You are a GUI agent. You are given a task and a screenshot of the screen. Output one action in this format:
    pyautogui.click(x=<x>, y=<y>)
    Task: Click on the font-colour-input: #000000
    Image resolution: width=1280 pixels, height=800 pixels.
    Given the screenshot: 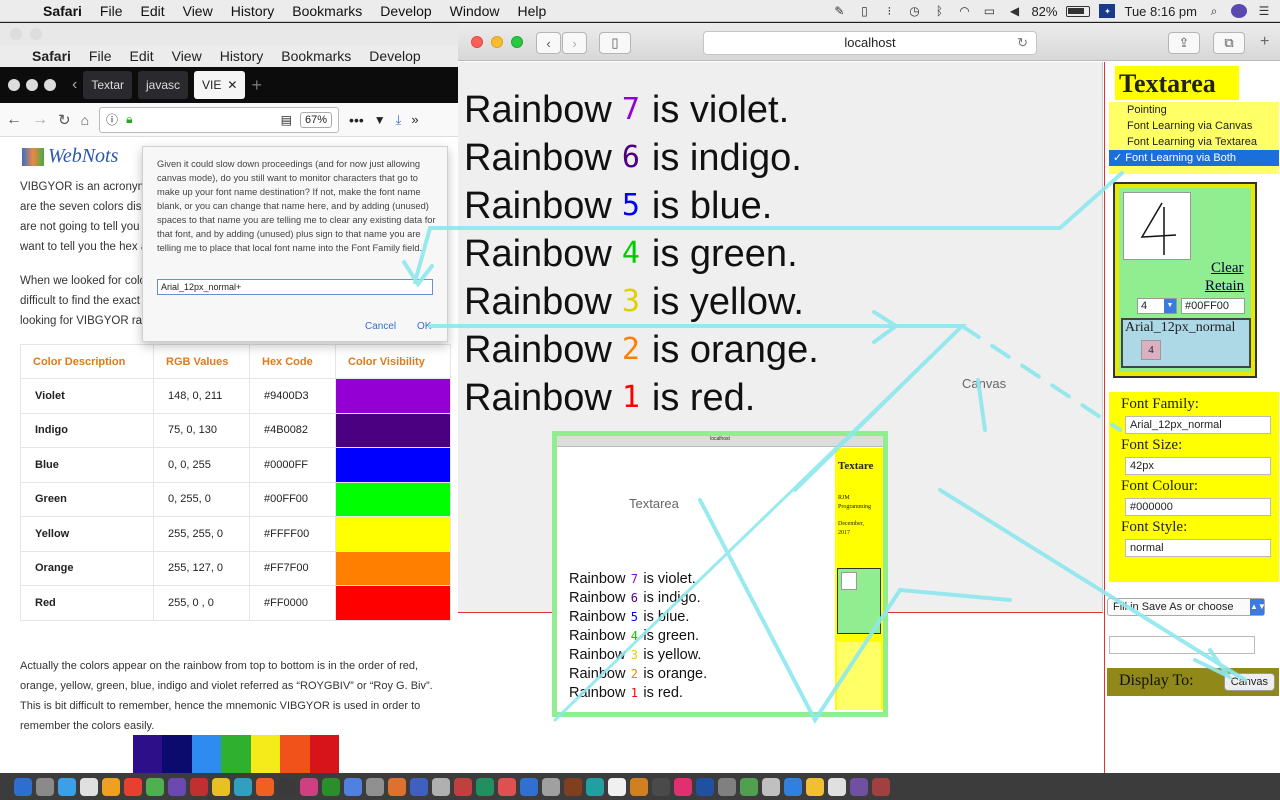 What is the action you would take?
    pyautogui.click(x=1198, y=507)
    